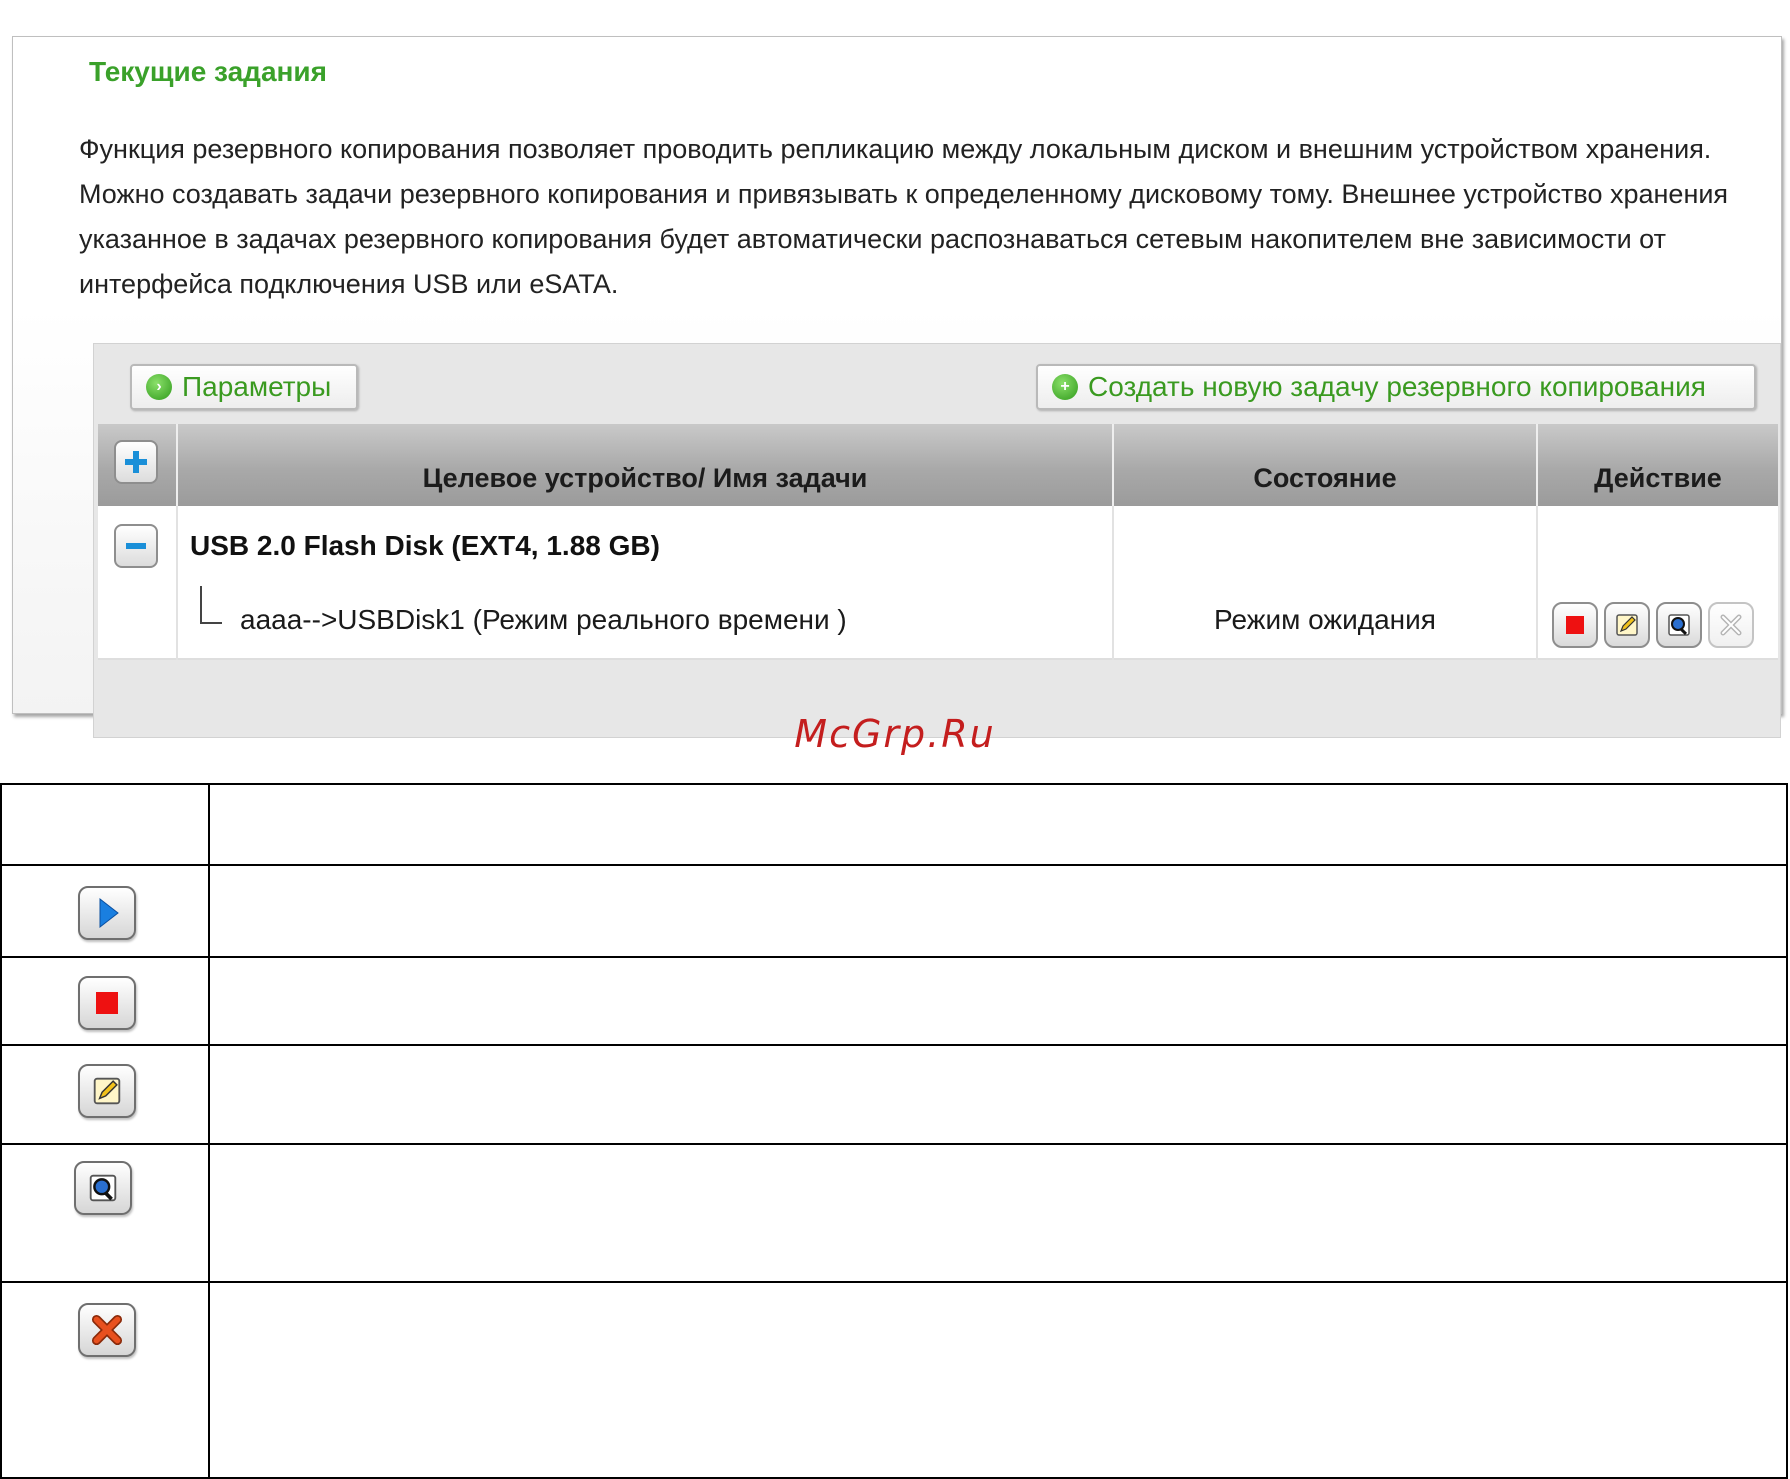 Image resolution: width=1790 pixels, height=1479 pixels. I want to click on expand-all-header-cell, so click(138, 465).